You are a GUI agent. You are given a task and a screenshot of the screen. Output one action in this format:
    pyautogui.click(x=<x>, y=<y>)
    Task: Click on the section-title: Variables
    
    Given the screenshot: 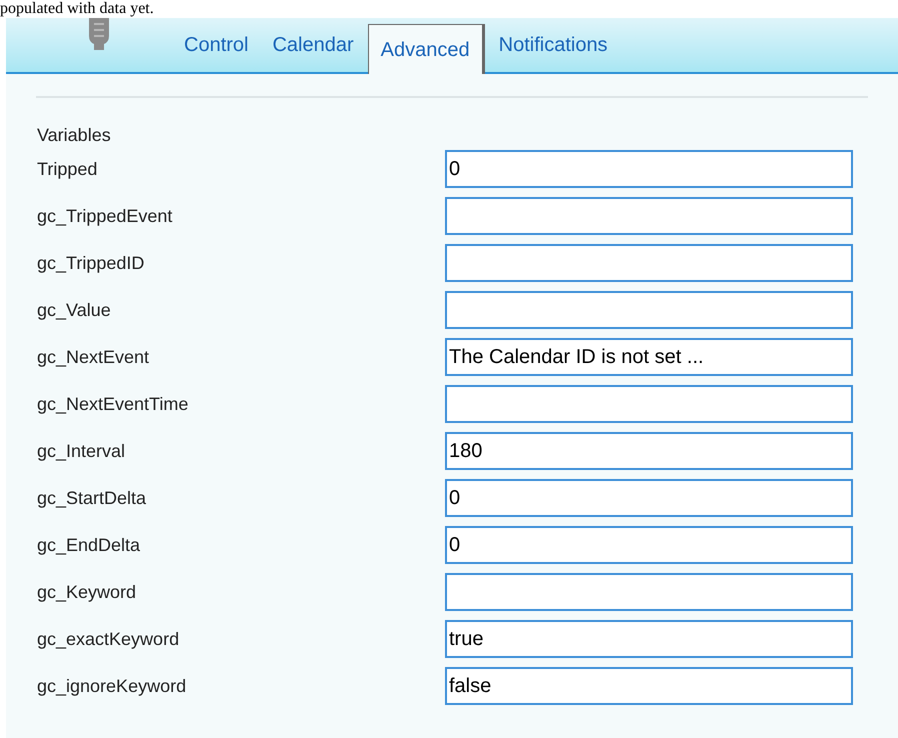 What is the action you would take?
    pyautogui.click(x=74, y=135)
    